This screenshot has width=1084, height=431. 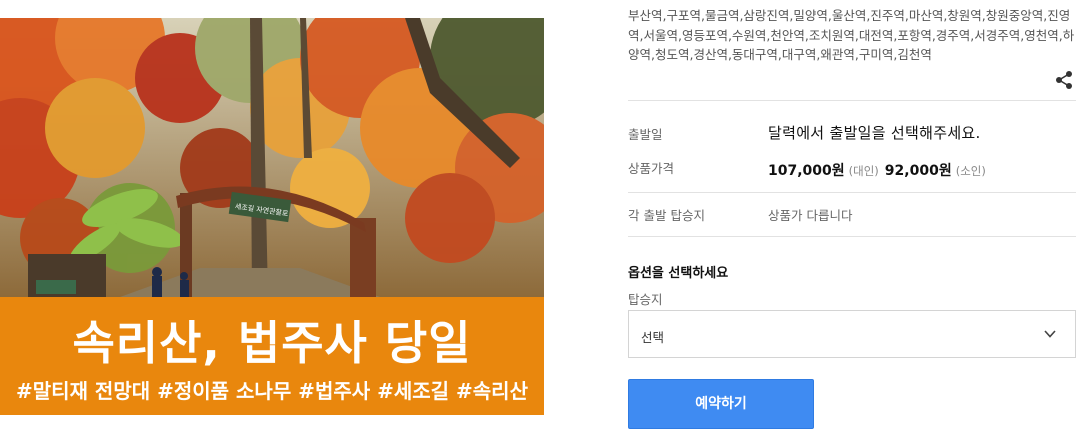 I want to click on chevron-down-icon, so click(x=1050, y=334).